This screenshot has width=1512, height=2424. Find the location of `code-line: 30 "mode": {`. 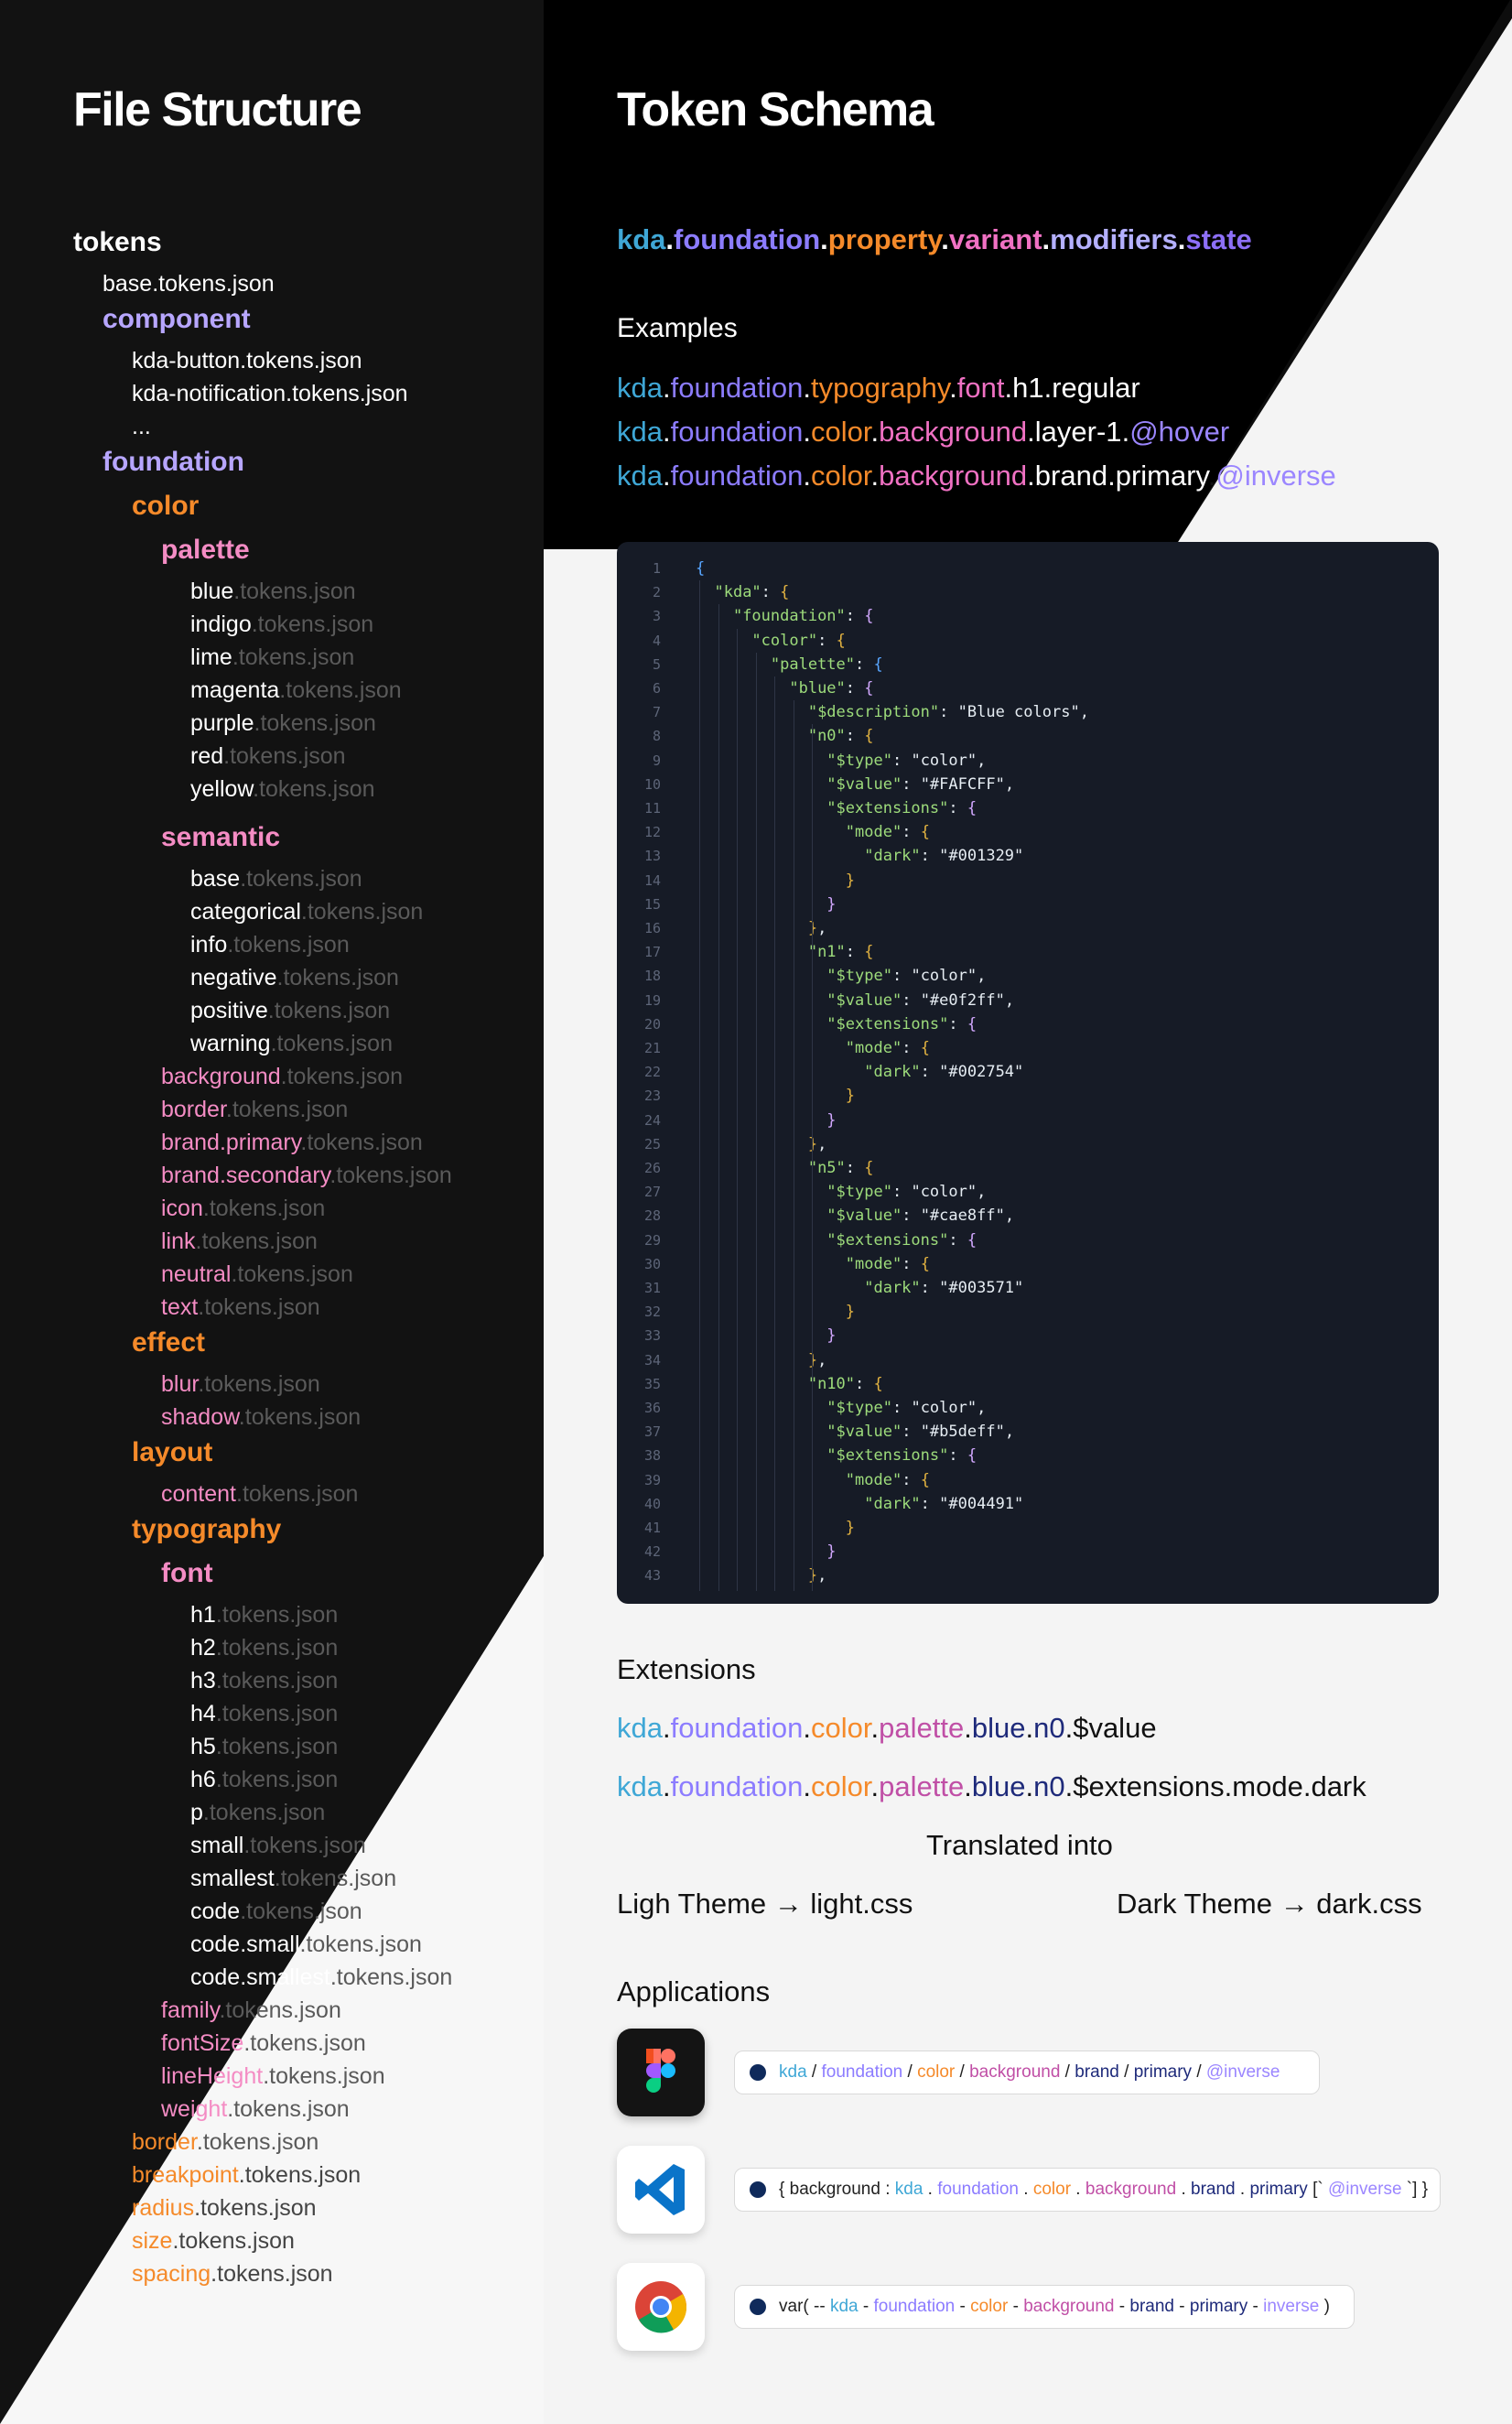

code-line: 30 "mode": { is located at coordinates (786, 1264).